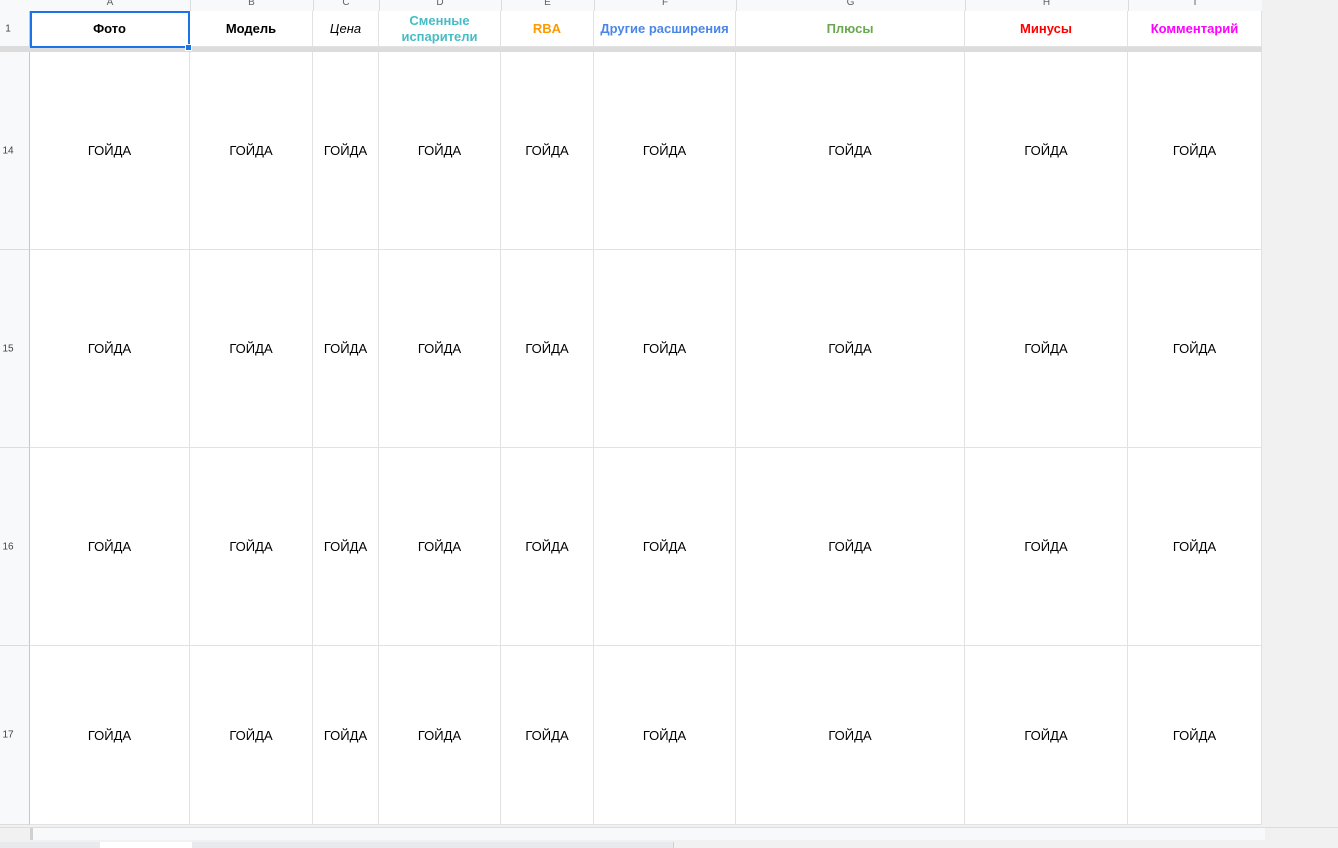  Describe the element at coordinates (1046, 735) in the screenshot. I see `cell-h17: ГОЙДА` at that location.